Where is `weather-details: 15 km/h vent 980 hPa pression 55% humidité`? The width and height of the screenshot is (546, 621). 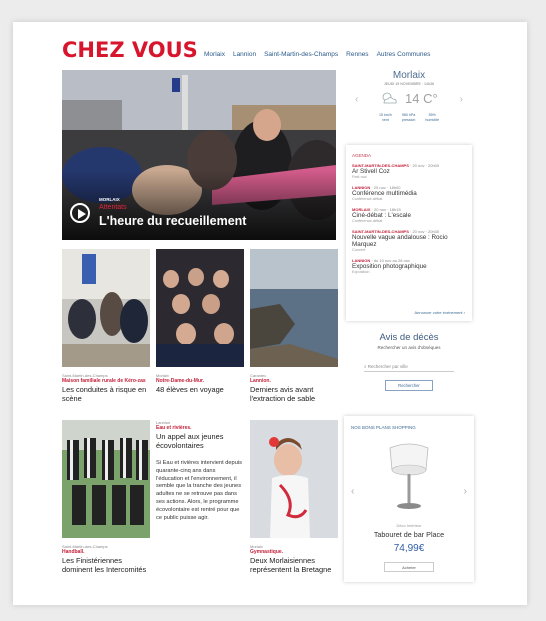 weather-details: 15 km/h vent 980 hPa pression 55% humidité is located at coordinates (409, 117).